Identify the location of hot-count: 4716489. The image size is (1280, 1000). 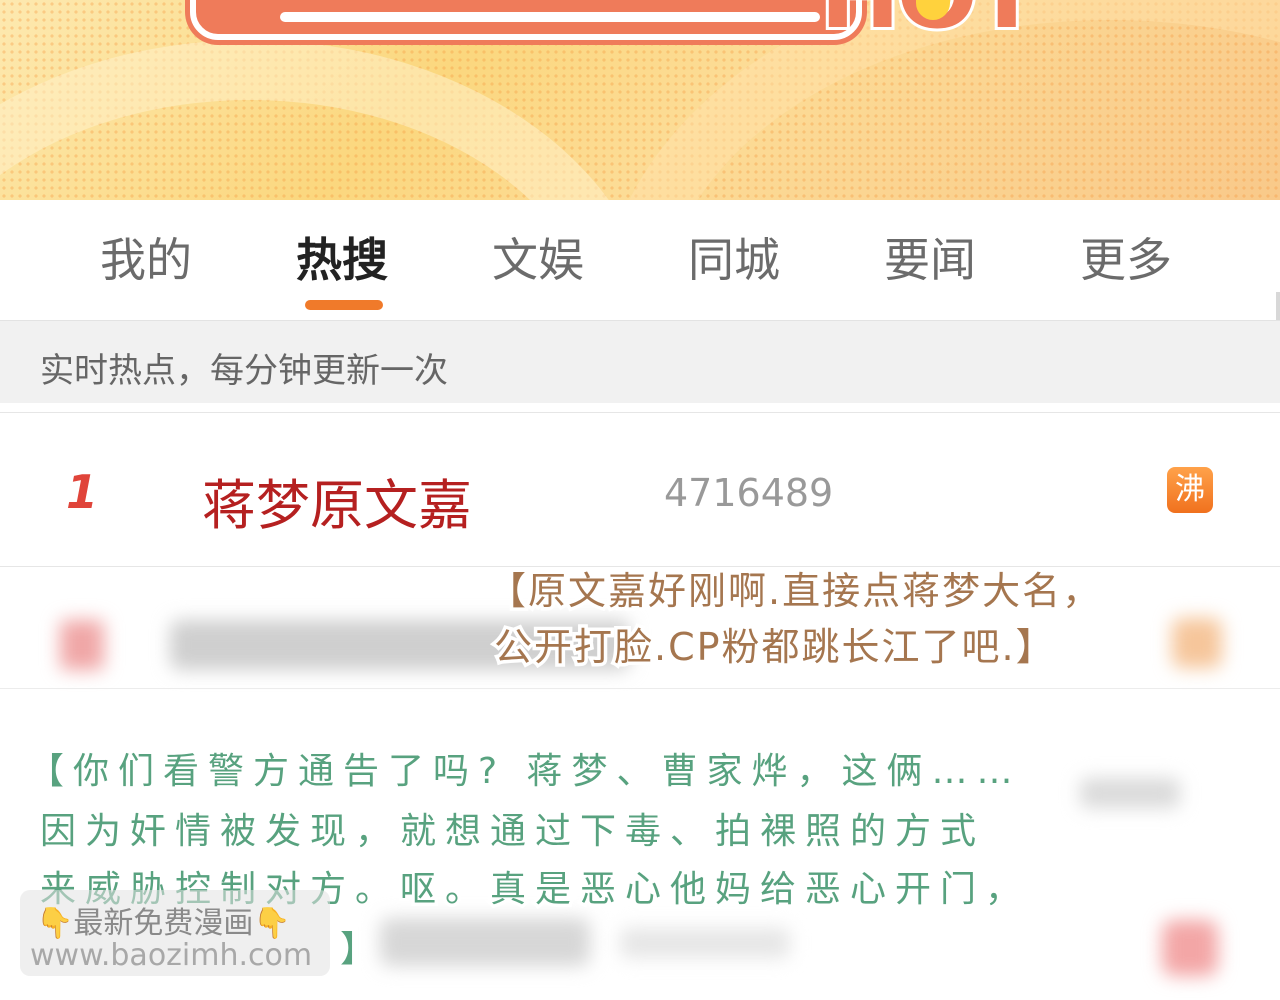
(749, 493).